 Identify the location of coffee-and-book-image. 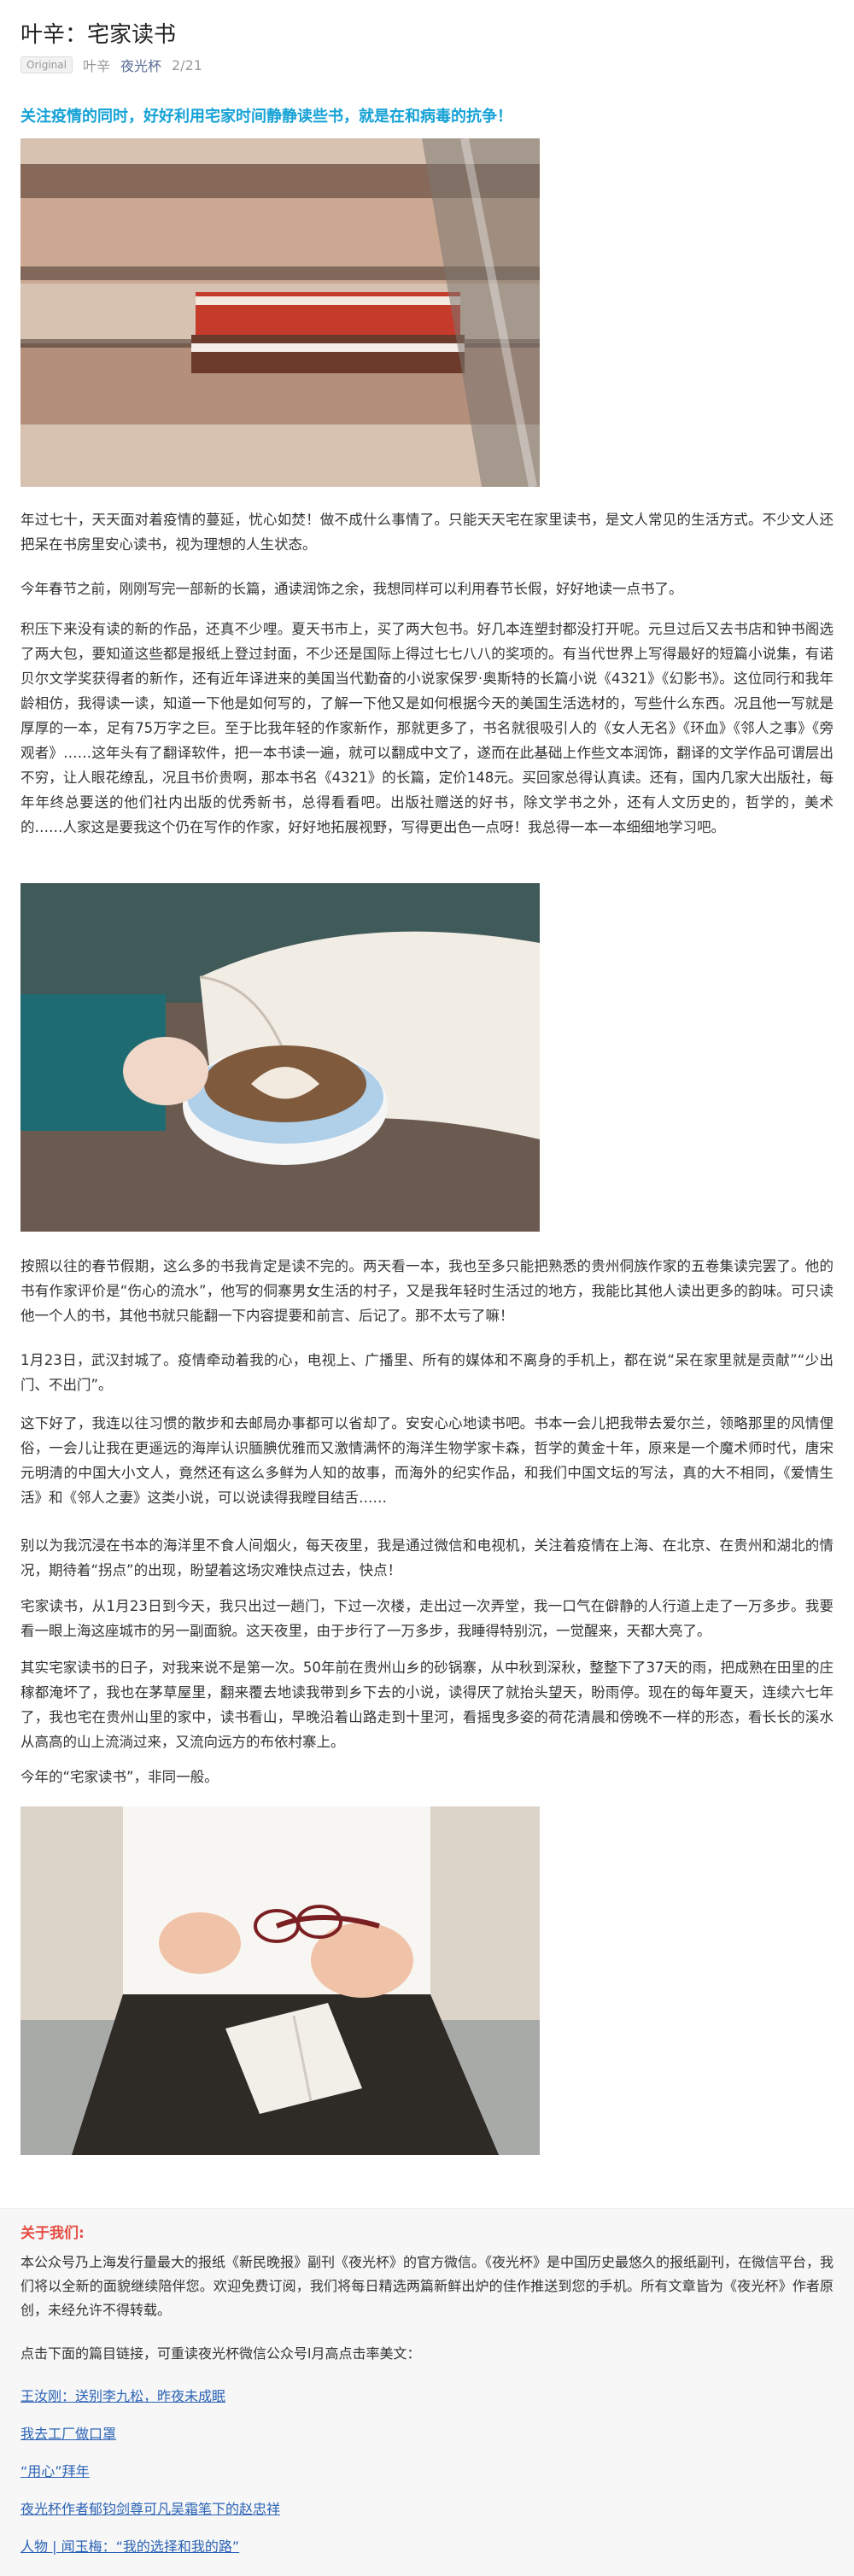
(280, 1057).